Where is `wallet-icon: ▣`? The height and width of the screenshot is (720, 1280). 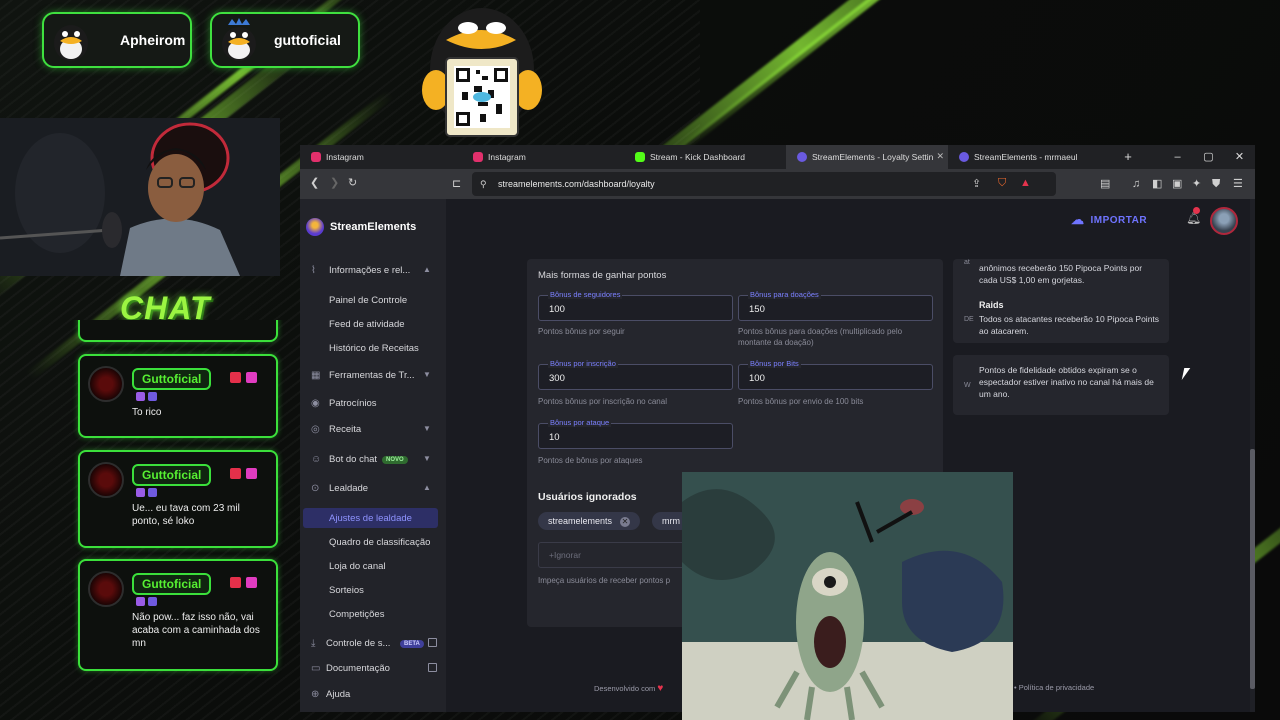 wallet-icon: ▣ is located at coordinates (1177, 184).